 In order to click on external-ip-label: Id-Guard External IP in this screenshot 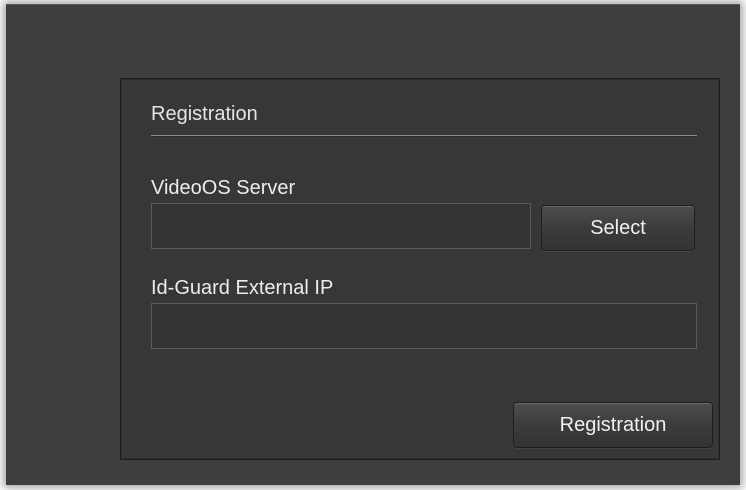, I will do `click(242, 288)`.